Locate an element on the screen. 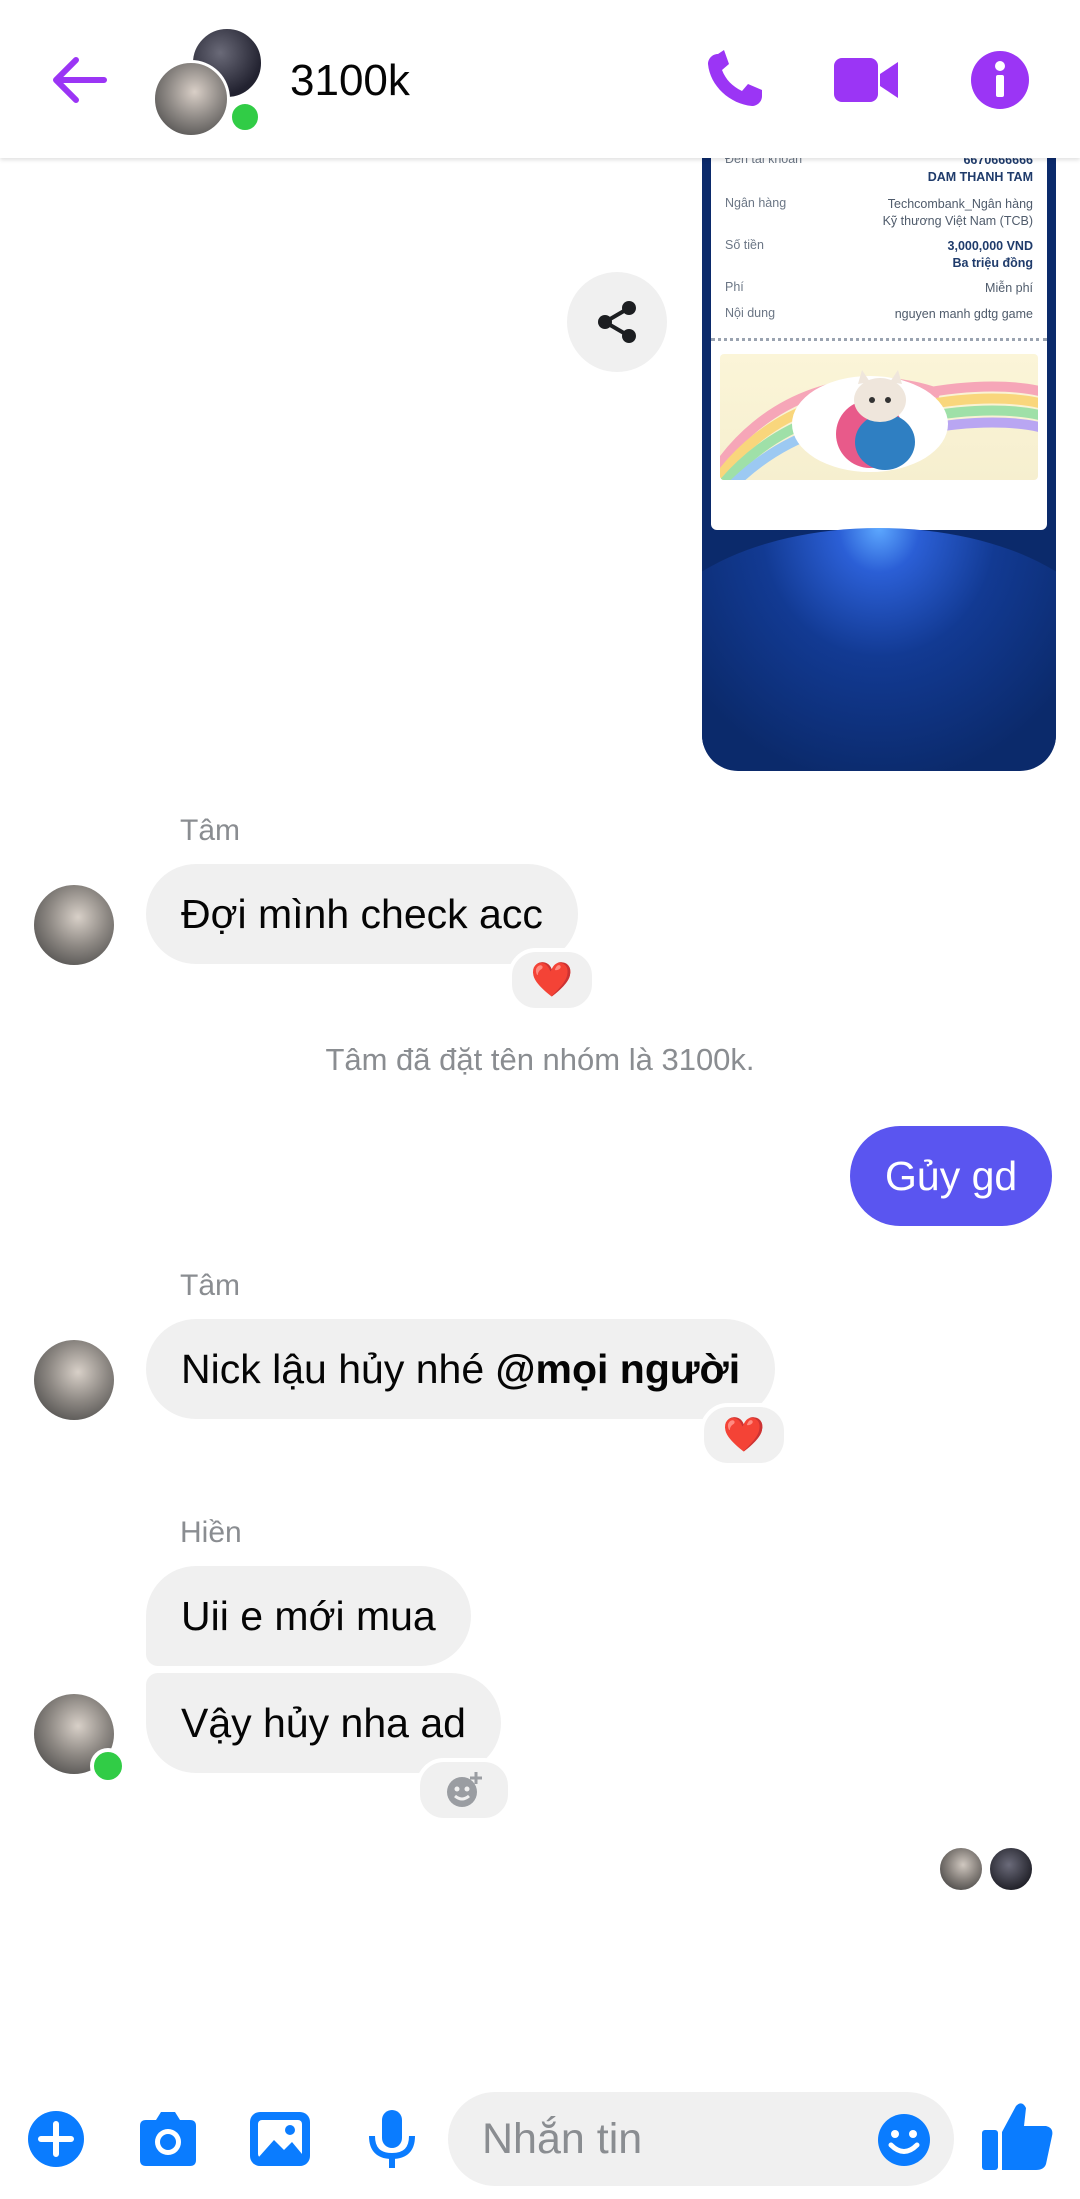 This screenshot has height=2199, width=1080. system-notice: Tâm đã đặt tên nhóm là 3100k. is located at coordinates (540, 1059).